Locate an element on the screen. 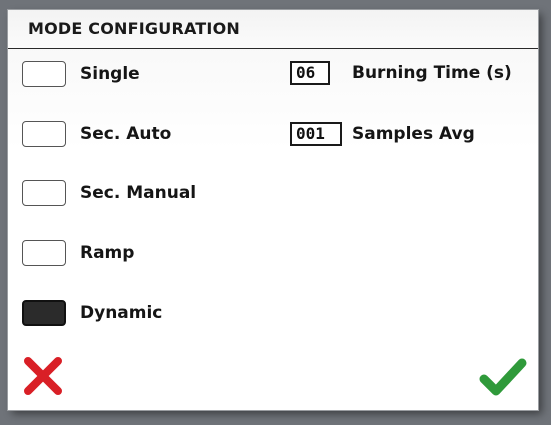 The height and width of the screenshot is (425, 551). mode-label-sec-manual: Sec. Manual is located at coordinates (138, 193).